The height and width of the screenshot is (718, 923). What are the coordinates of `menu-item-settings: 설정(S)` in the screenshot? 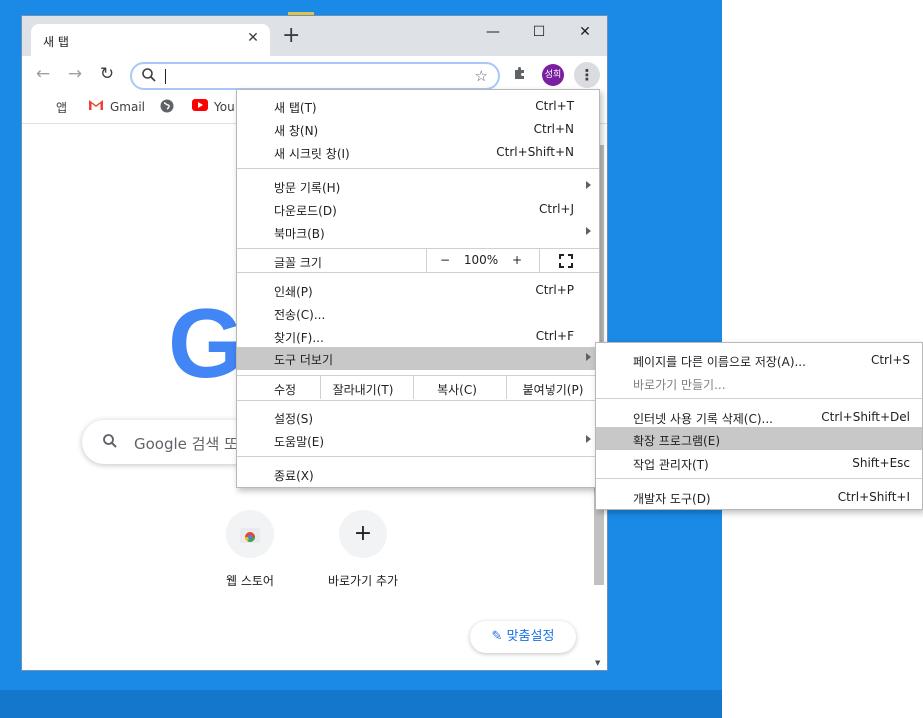 It's located at (418, 417).